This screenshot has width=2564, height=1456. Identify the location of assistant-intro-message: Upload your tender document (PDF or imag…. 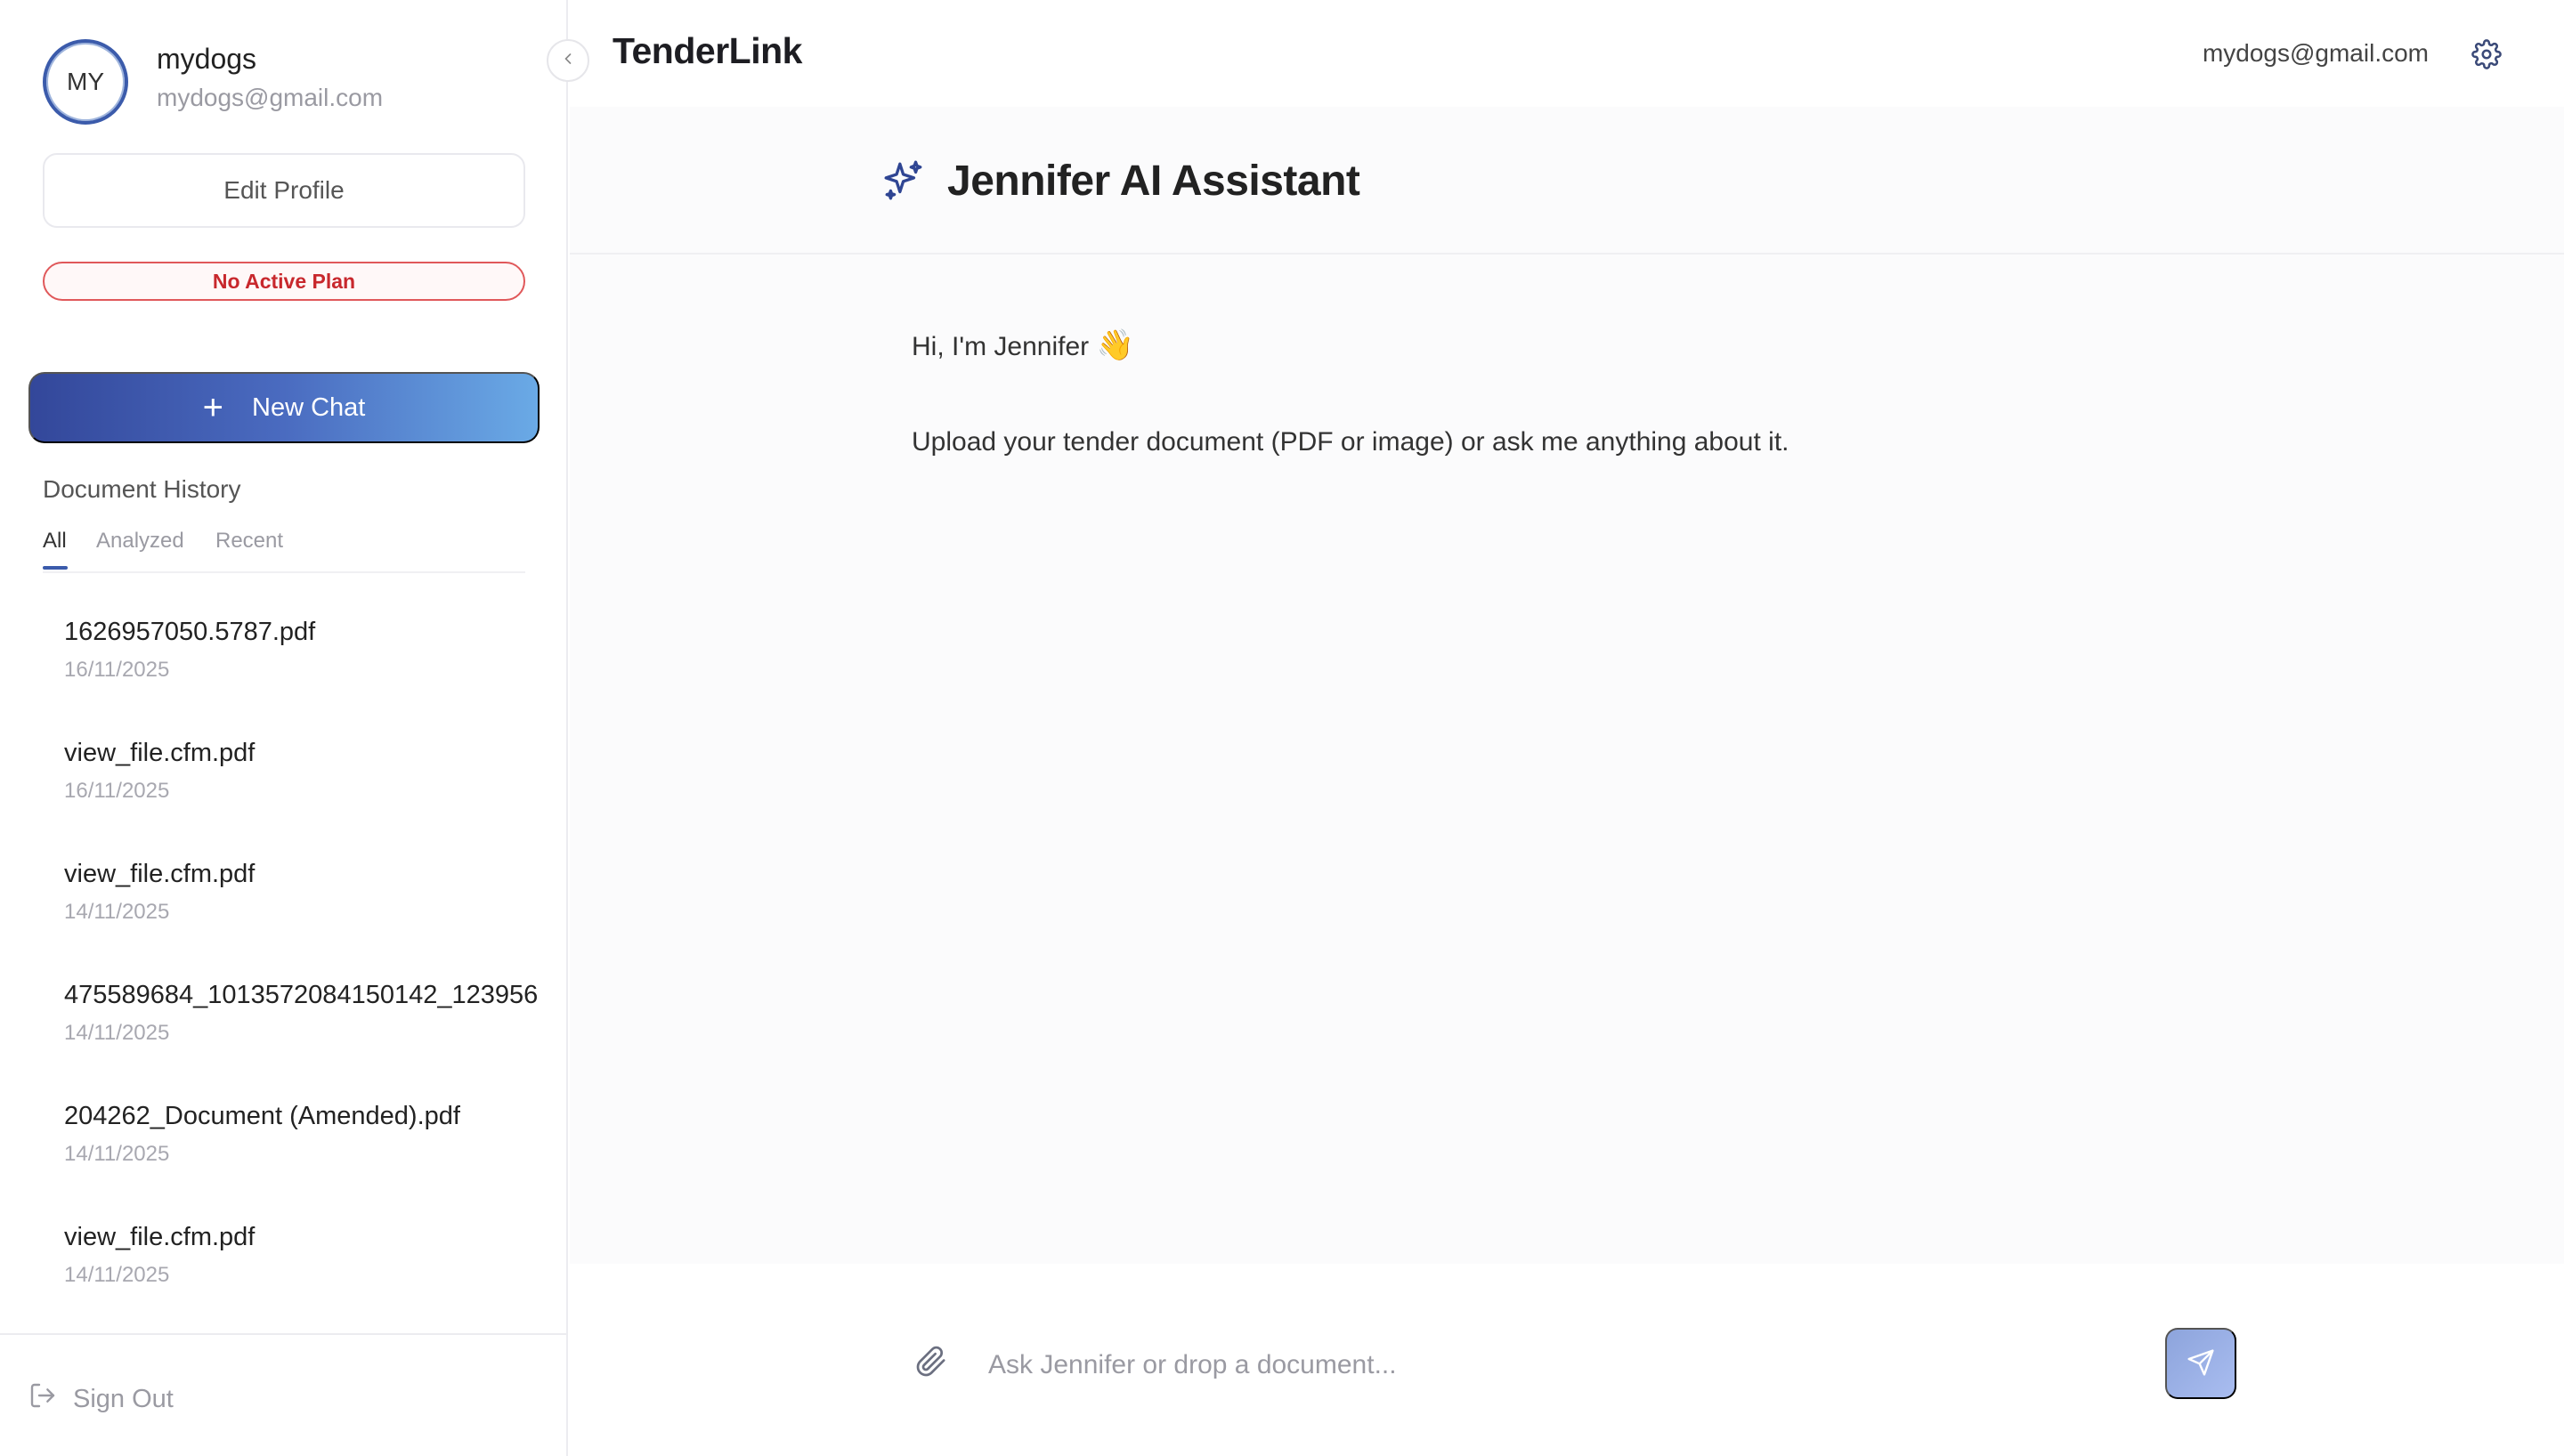
(1350, 442).